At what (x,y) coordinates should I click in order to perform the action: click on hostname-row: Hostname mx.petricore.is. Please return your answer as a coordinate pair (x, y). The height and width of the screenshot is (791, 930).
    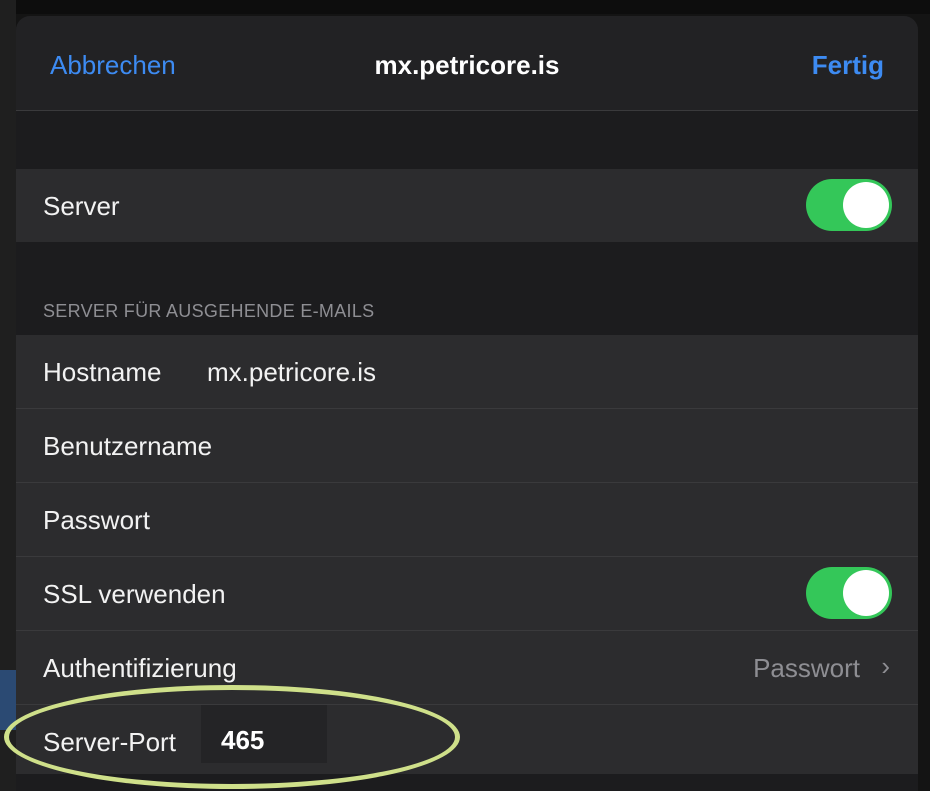
    Looking at the image, I should click on (467, 372).